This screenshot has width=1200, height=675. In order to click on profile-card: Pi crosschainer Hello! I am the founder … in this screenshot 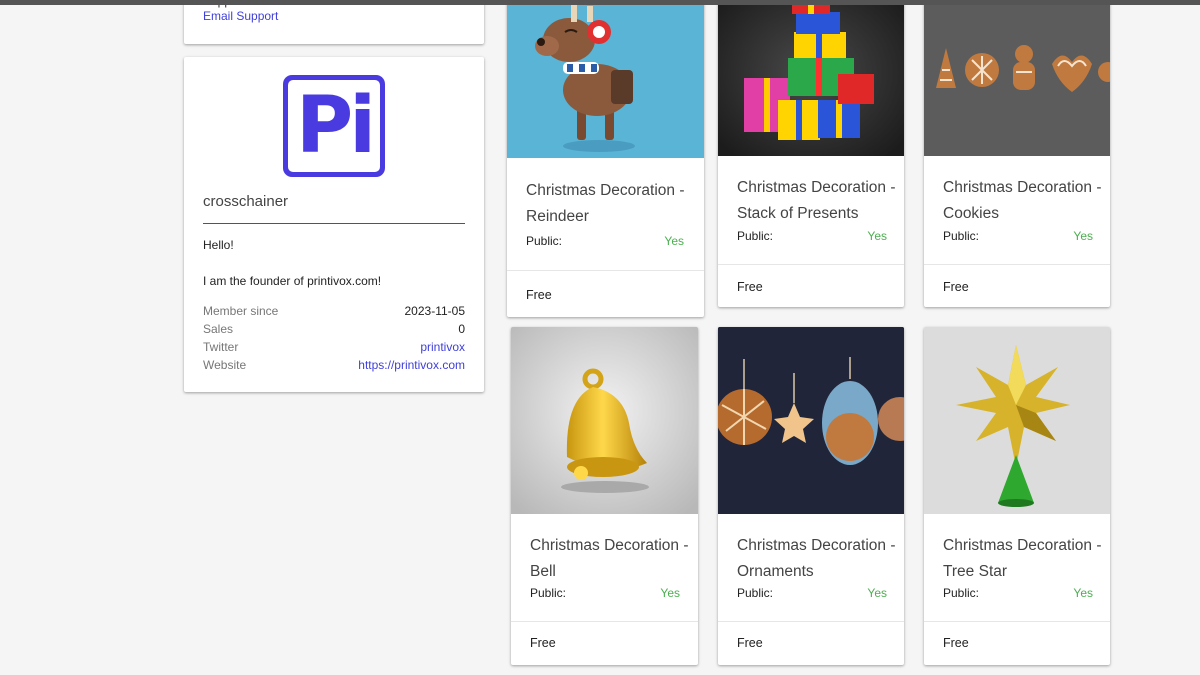, I will do `click(334, 224)`.